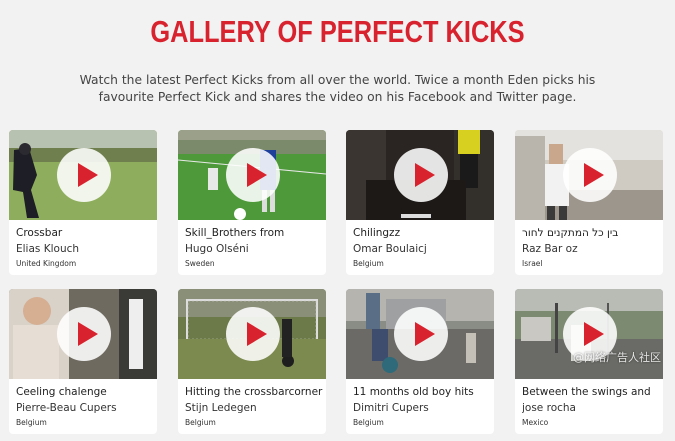  I want to click on video-card: Crossbar Elias Klouch United Kingdom, so click(83, 202).